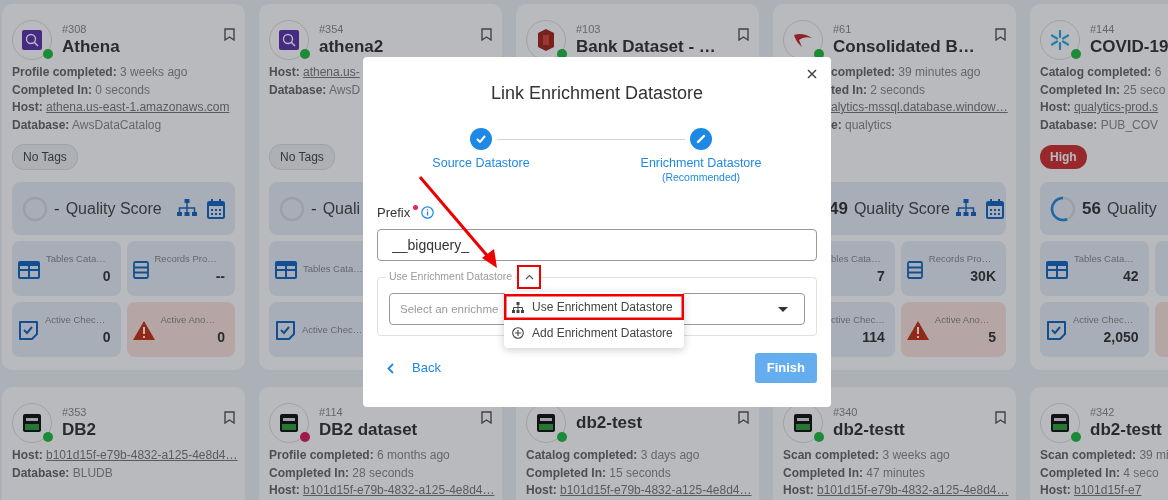 The width and height of the screenshot is (1168, 500). What do you see at coordinates (701, 176) in the screenshot?
I see `step-note: (Recommended)` at bounding box center [701, 176].